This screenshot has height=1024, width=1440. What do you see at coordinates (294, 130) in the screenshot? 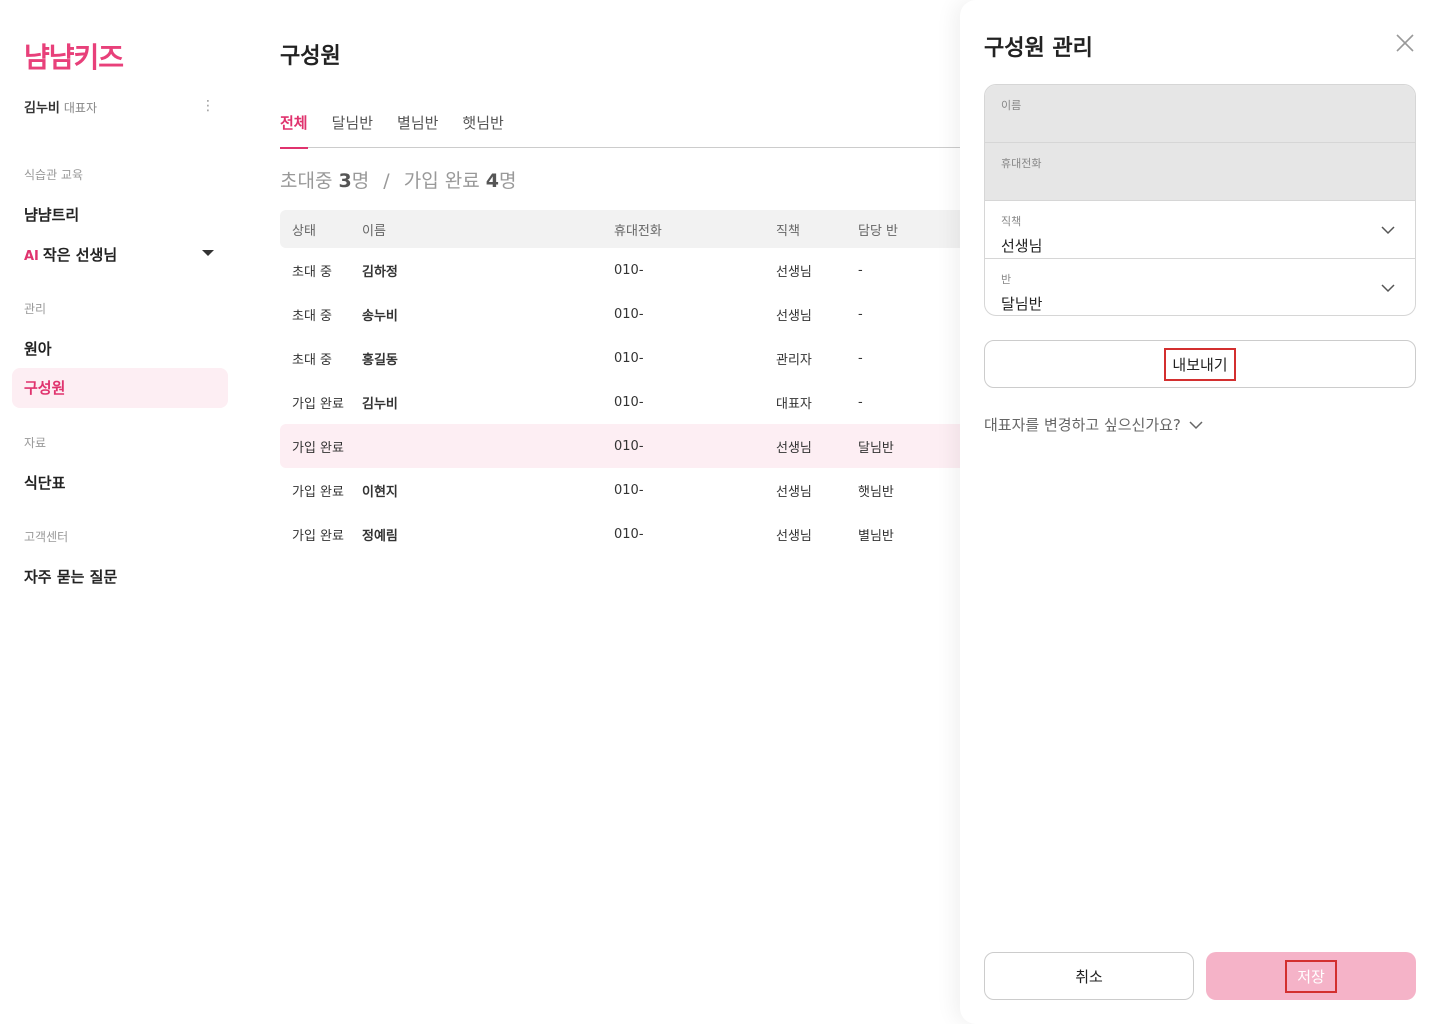
I see `tab-all: 전체` at bounding box center [294, 130].